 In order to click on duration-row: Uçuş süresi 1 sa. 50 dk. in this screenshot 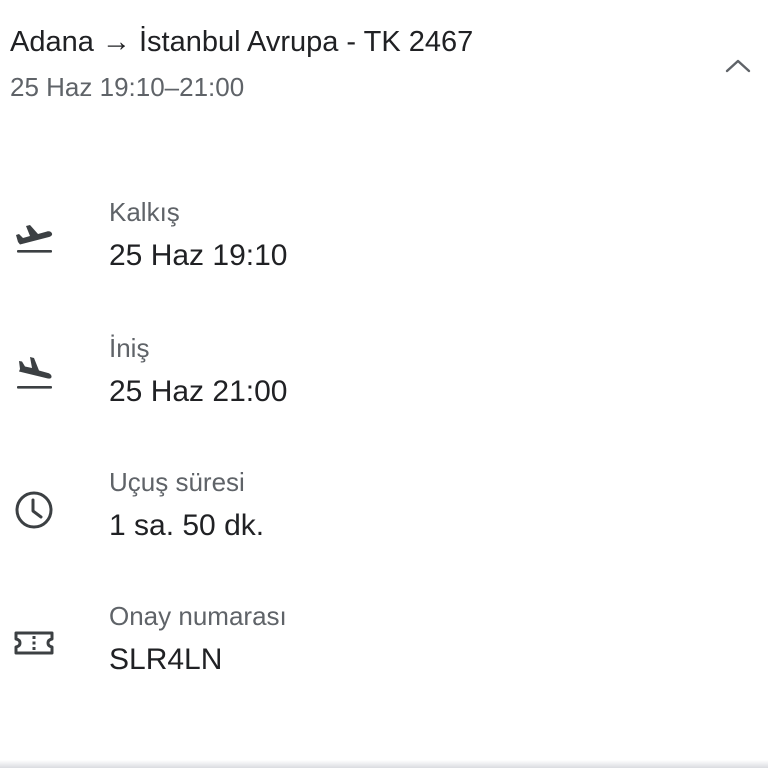, I will do `click(384, 516)`.